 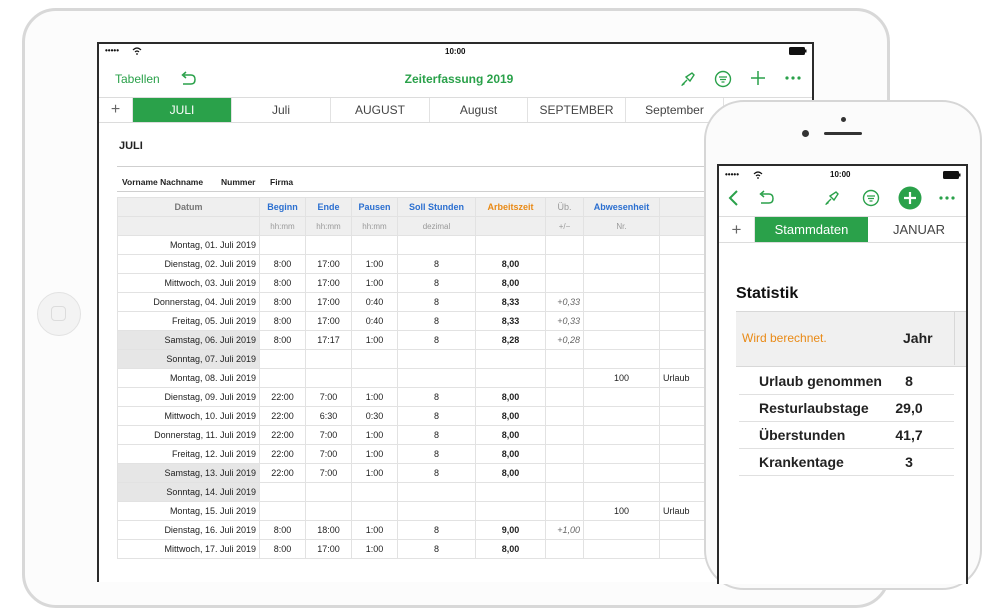 I want to click on ende-cell: 6:30, so click(x=328, y=416).